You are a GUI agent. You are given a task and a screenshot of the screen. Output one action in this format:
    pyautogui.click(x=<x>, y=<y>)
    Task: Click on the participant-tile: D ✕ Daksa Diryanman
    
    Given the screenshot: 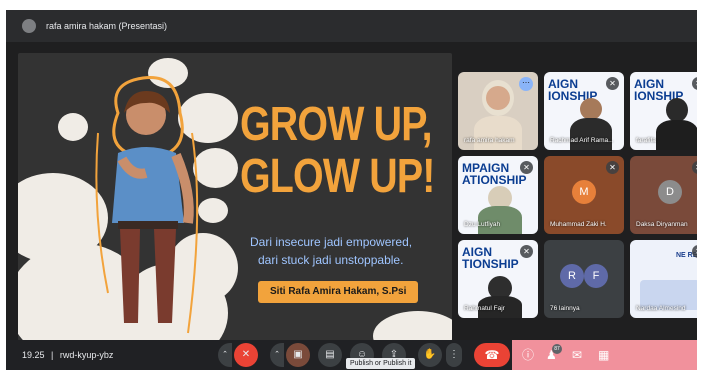 What is the action you would take?
    pyautogui.click(x=663, y=195)
    